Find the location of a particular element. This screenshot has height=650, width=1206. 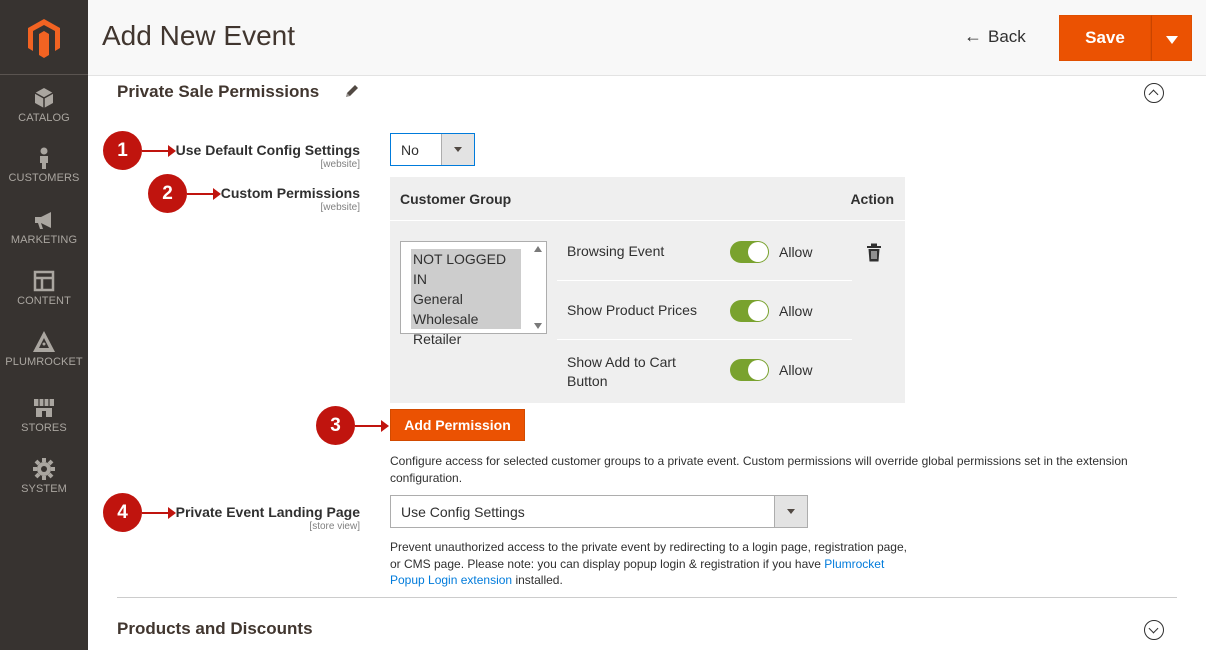

trash-icon is located at coordinates (874, 252).